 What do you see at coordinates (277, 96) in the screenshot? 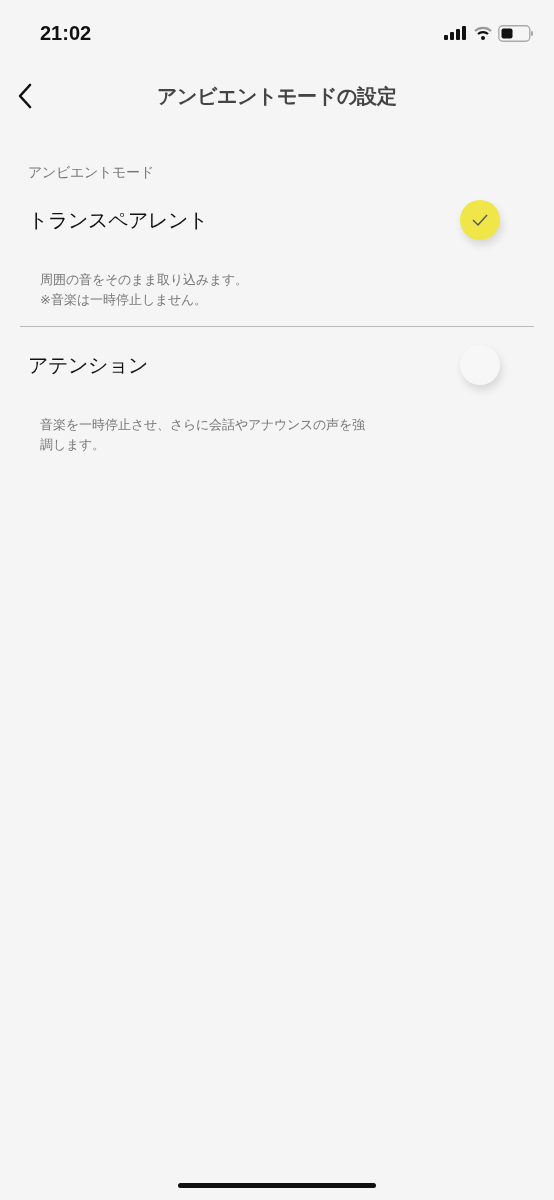
I see `page-title: アンビエントモードの設定` at bounding box center [277, 96].